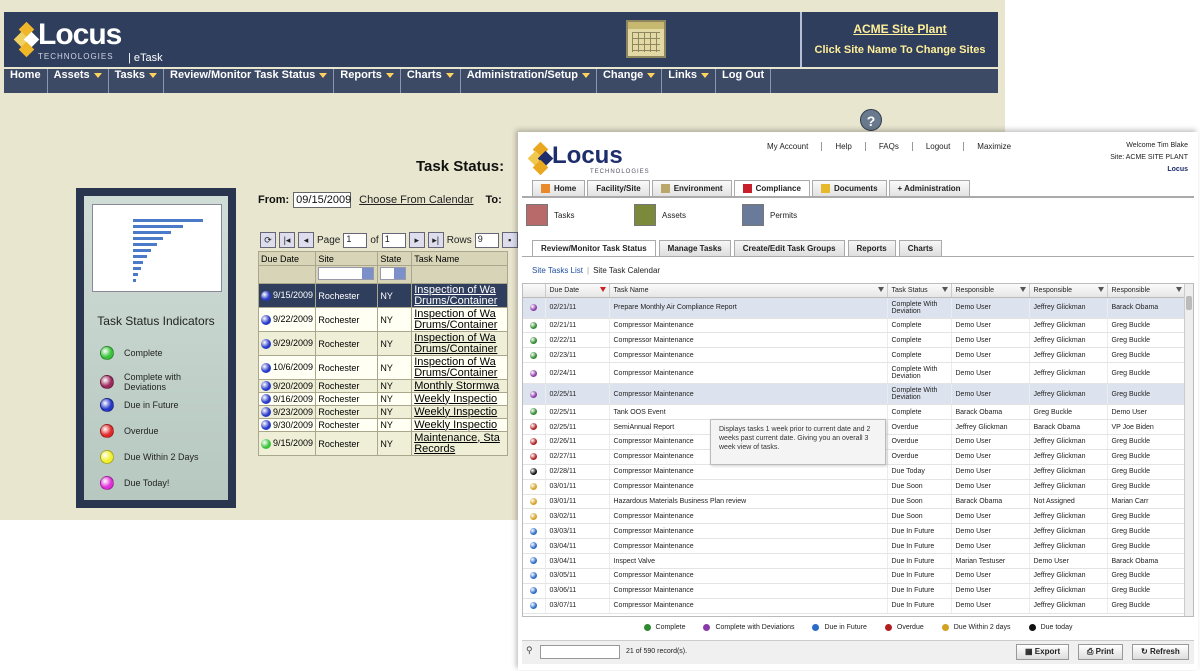 The width and height of the screenshot is (1200, 671). I want to click on top-link-maximize: Maximize, so click(994, 146).